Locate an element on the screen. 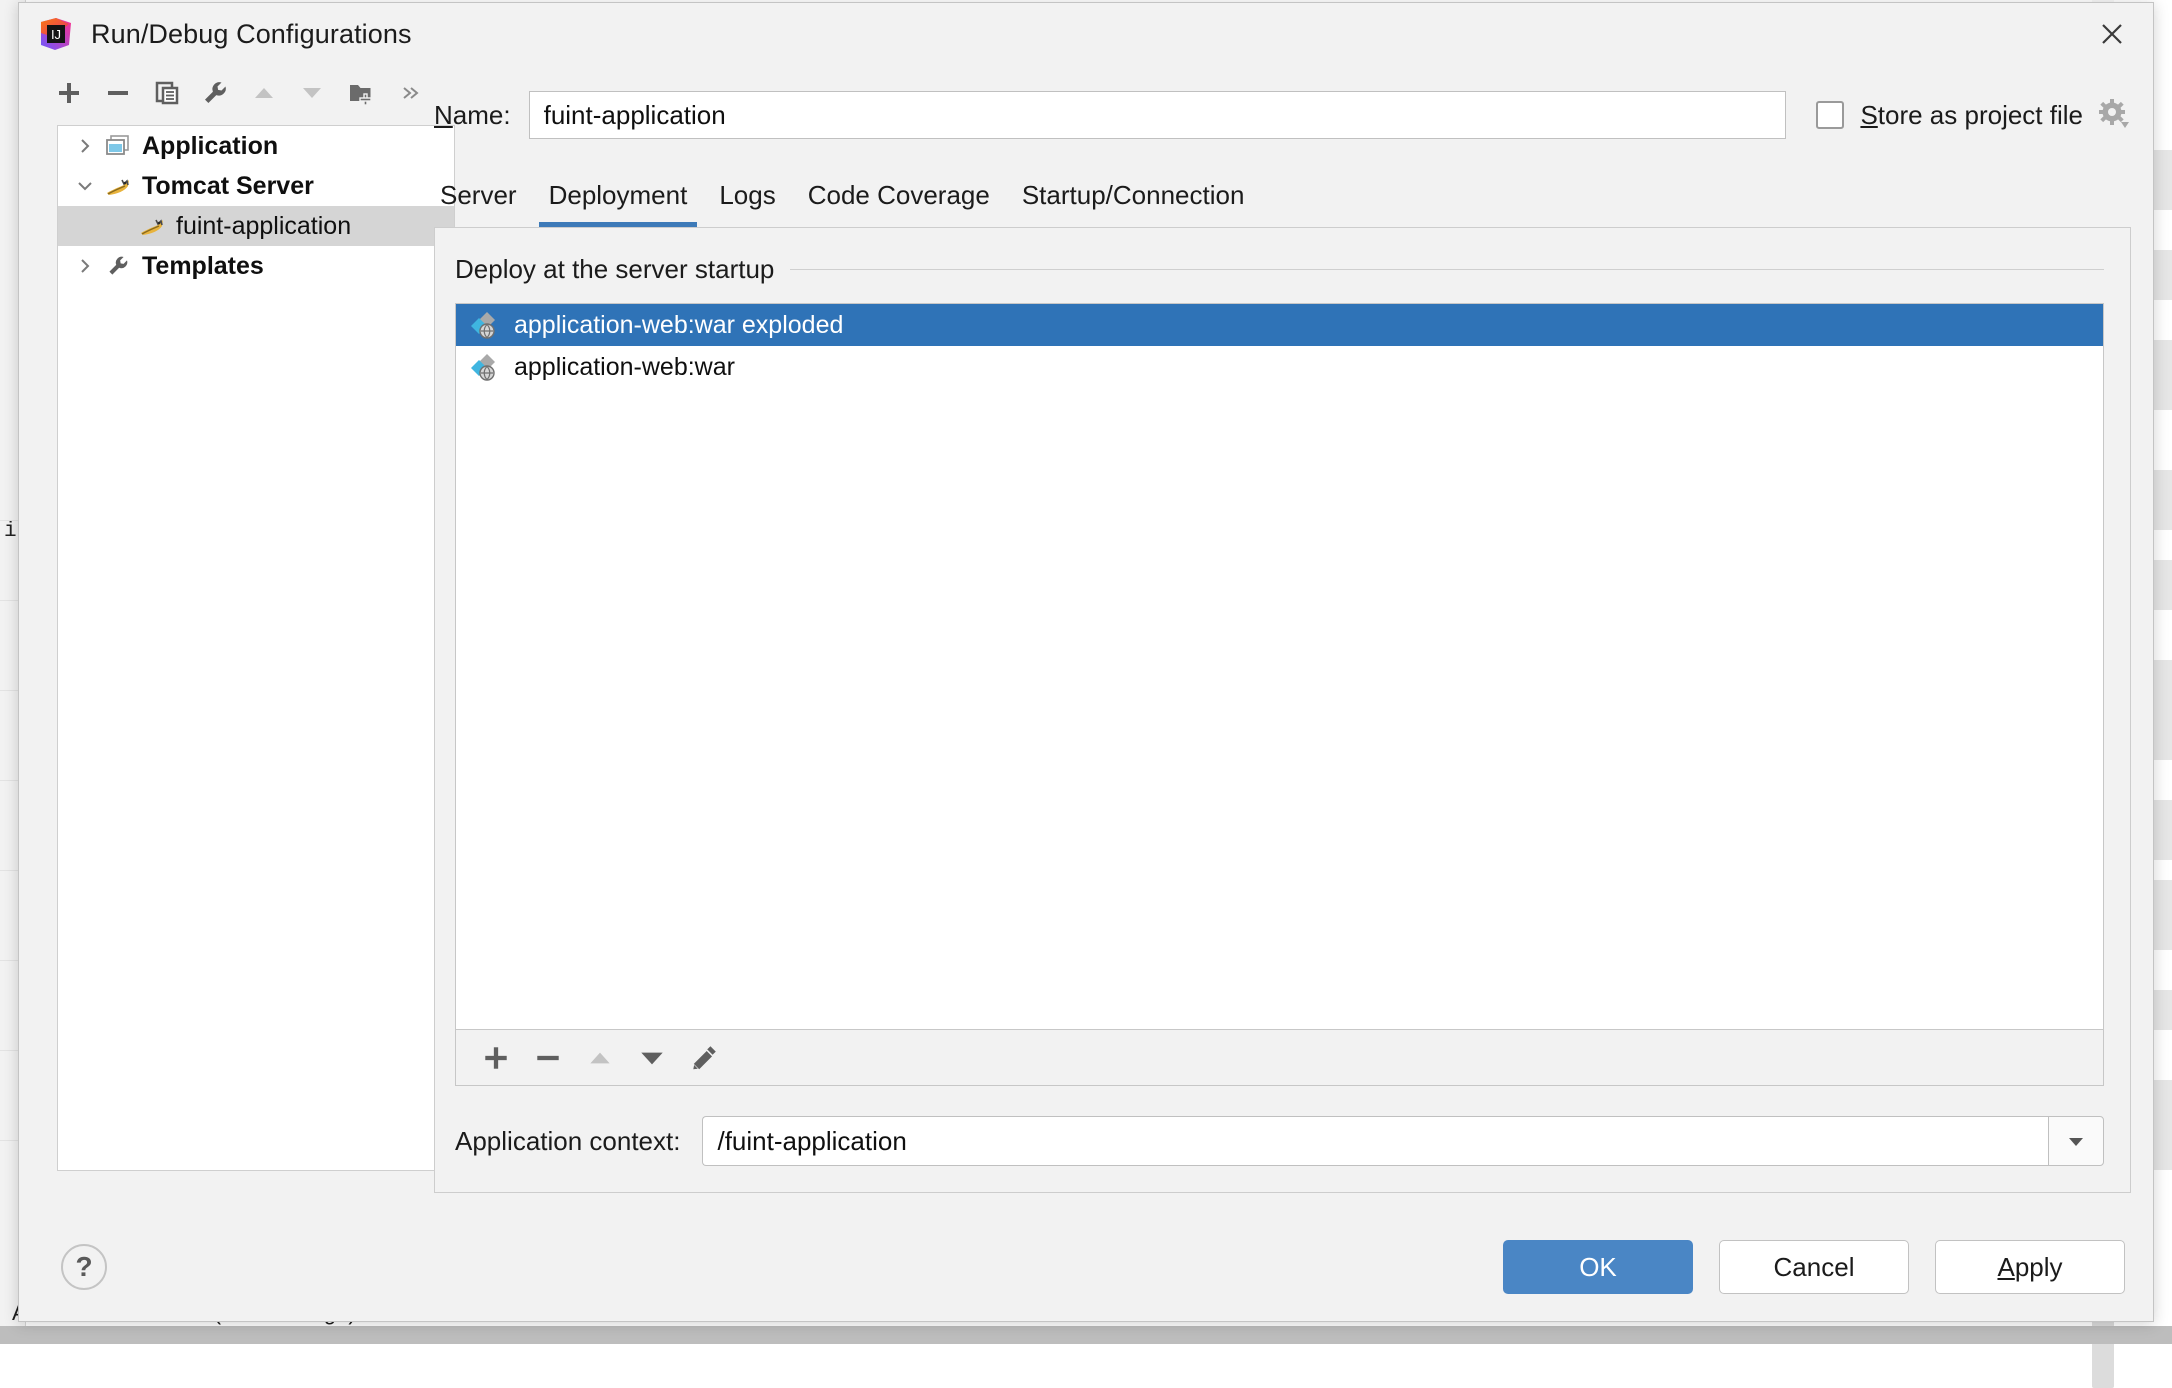  application-window-icon is located at coordinates (118, 146).